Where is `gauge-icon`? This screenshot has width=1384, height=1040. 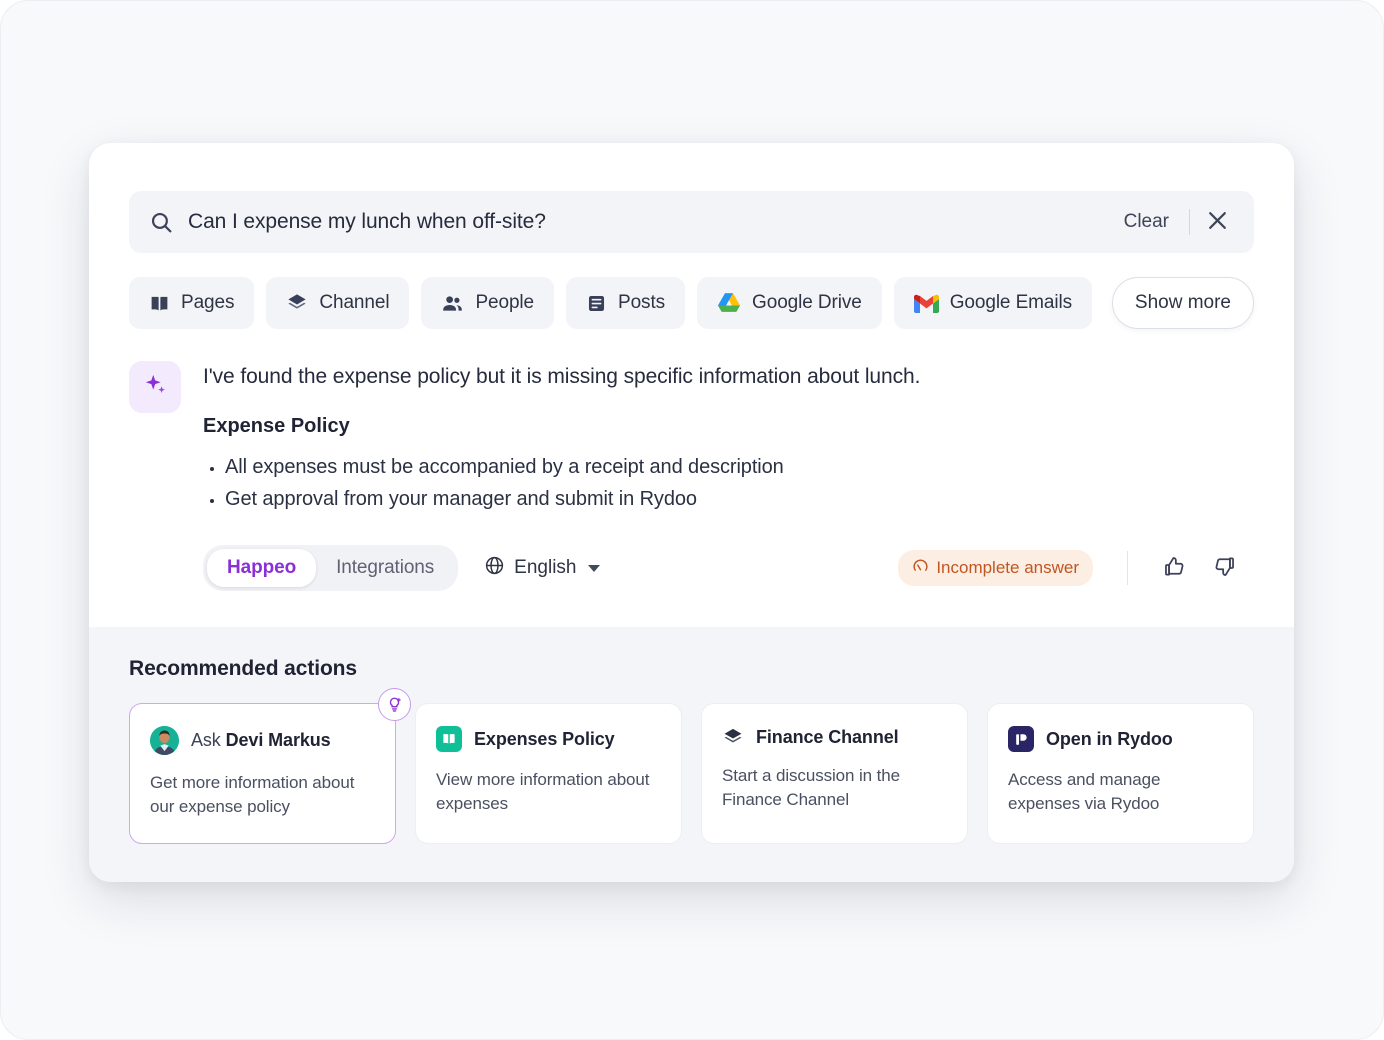
gauge-icon is located at coordinates (920, 568).